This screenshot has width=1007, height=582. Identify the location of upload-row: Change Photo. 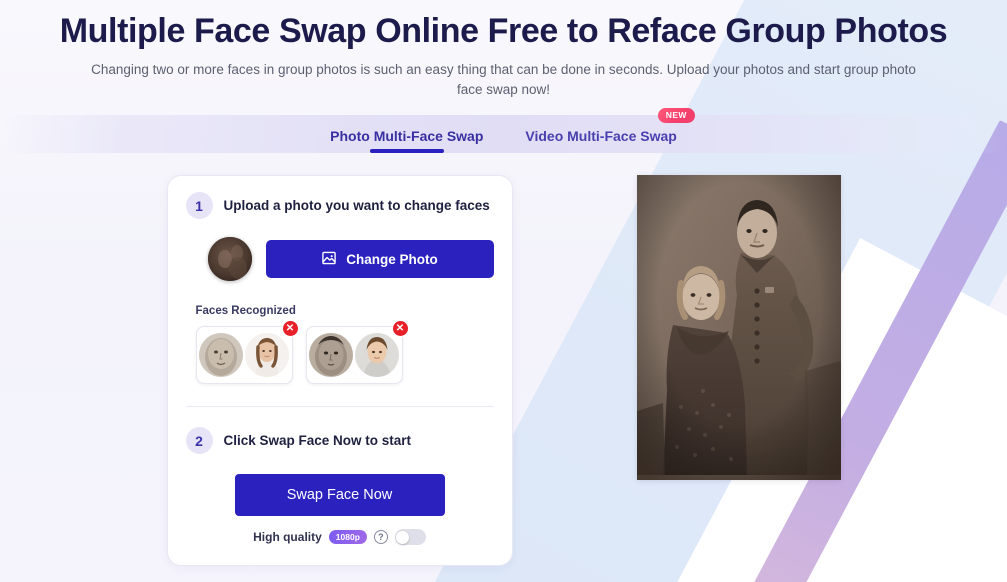
(340, 259).